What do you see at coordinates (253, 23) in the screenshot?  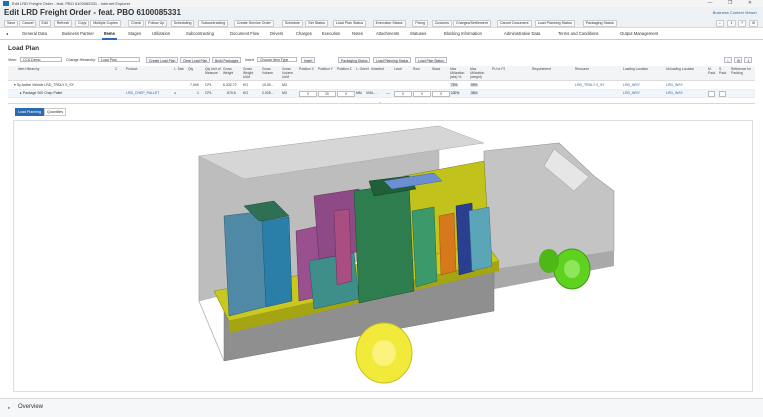 I see `toolbar-button-create-service-order: Create Service Order` at bounding box center [253, 23].